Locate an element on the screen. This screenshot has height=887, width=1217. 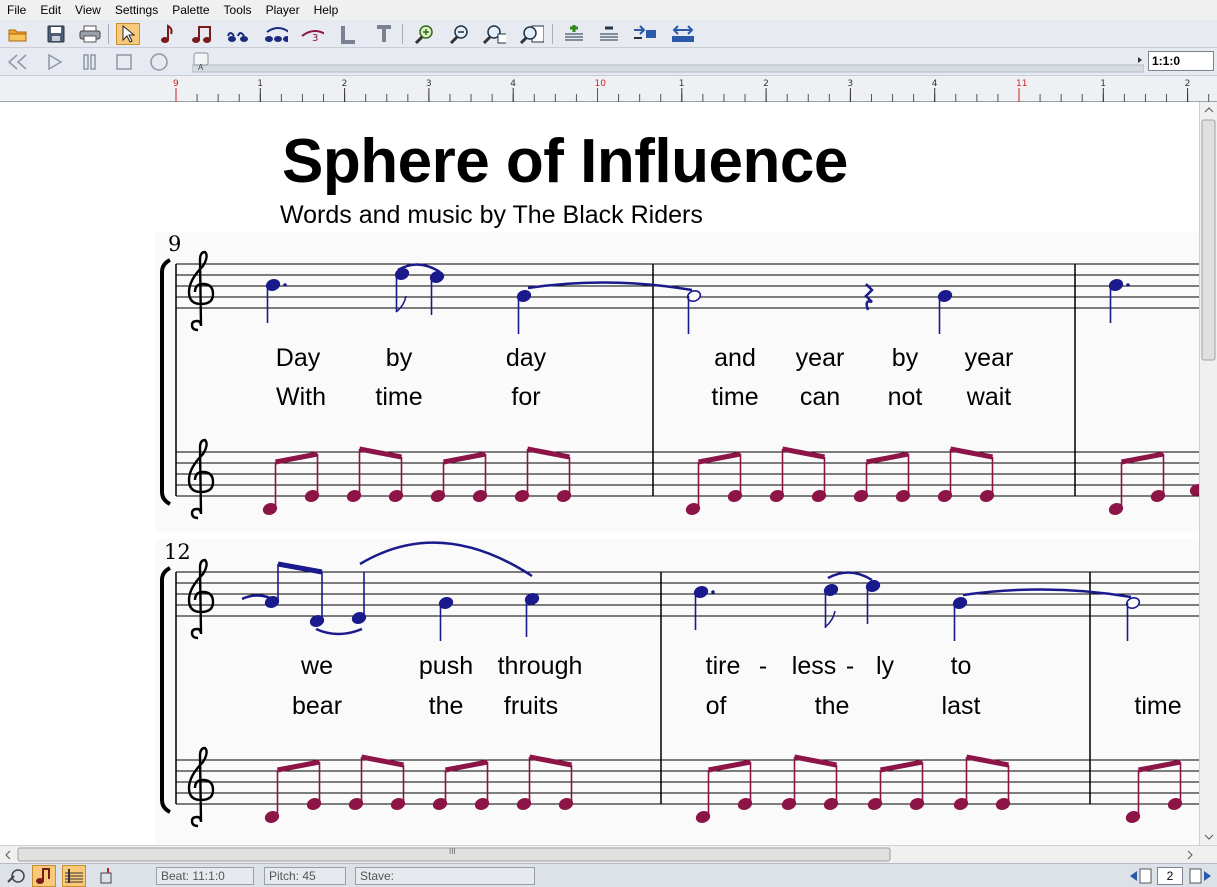
vertical-scrollbar is located at coordinates (1208, 473).